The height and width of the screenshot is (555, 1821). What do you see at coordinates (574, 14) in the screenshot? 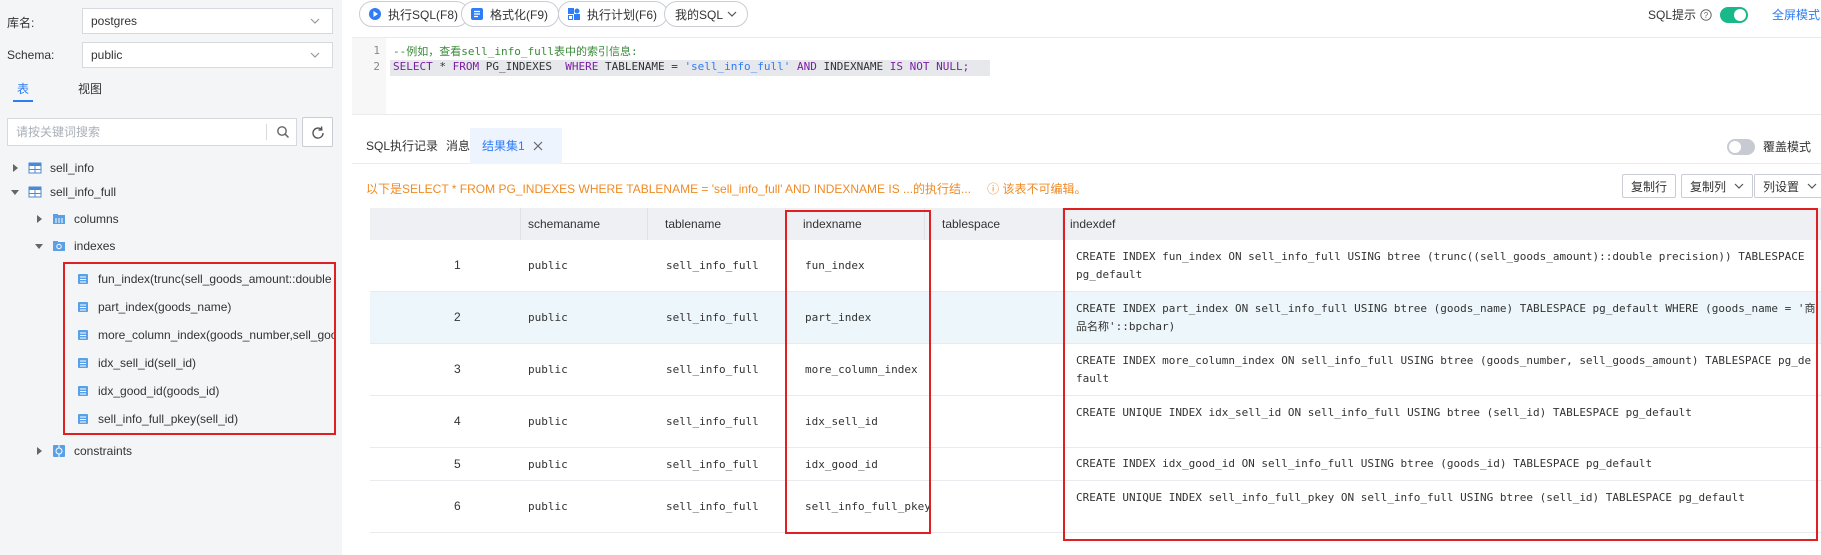
I see `plan-icon` at bounding box center [574, 14].